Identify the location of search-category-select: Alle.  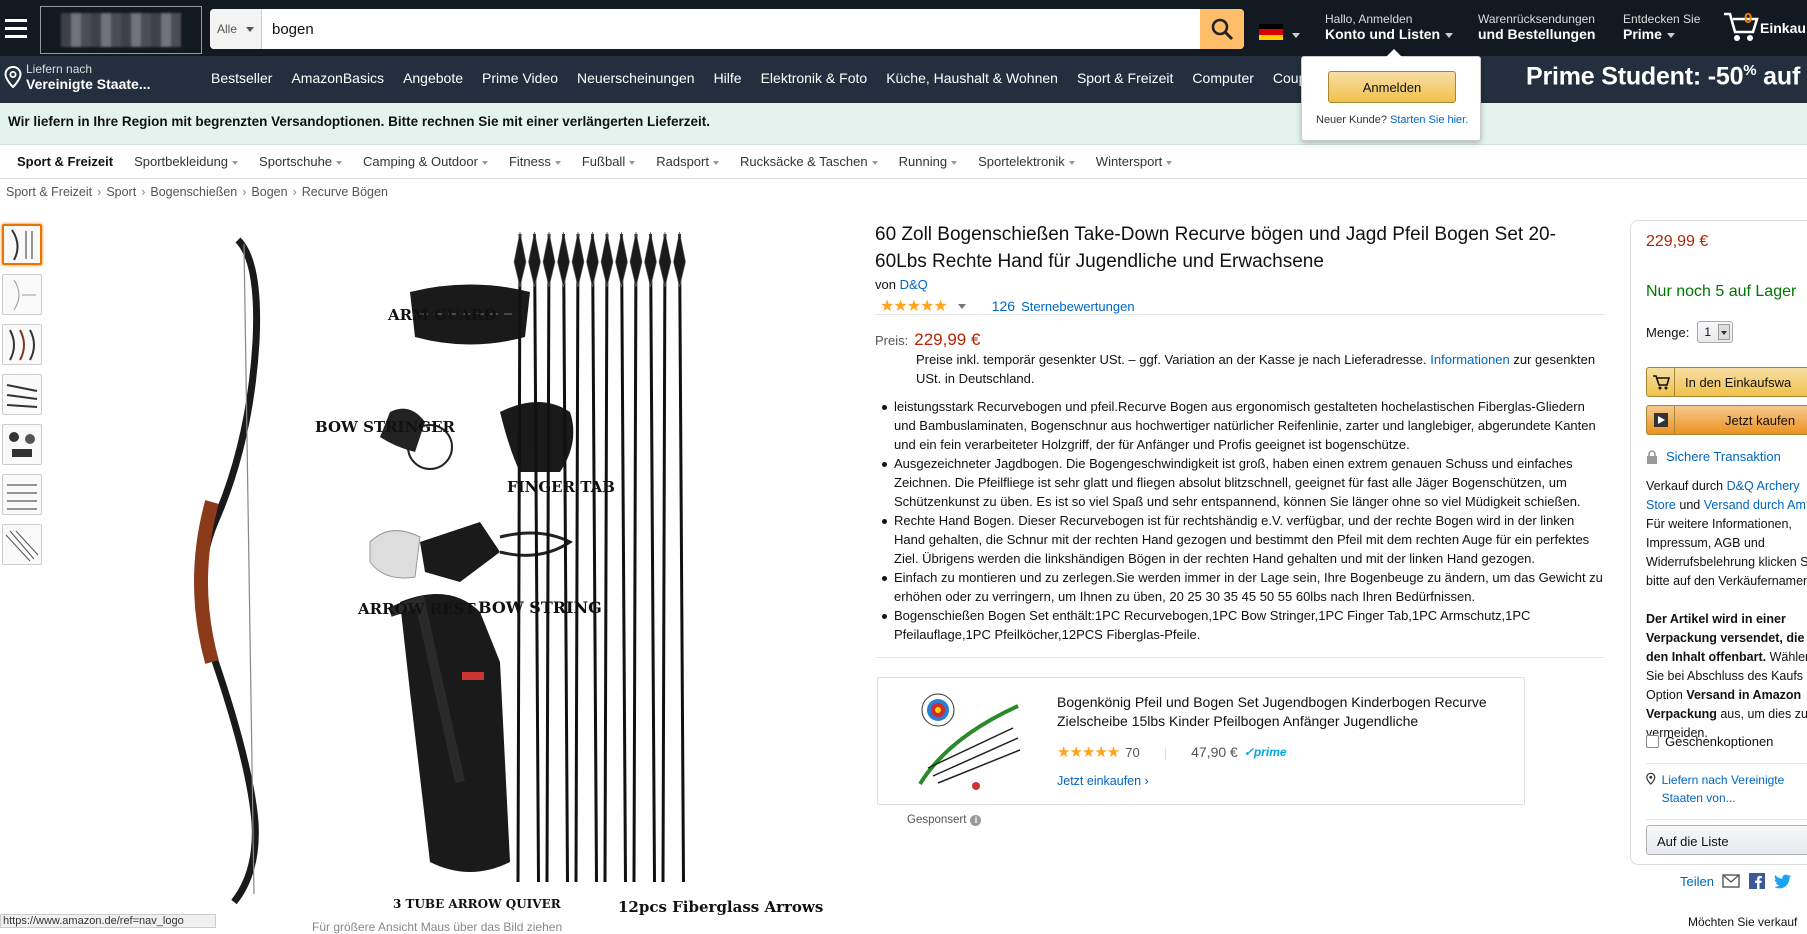
(236, 29).